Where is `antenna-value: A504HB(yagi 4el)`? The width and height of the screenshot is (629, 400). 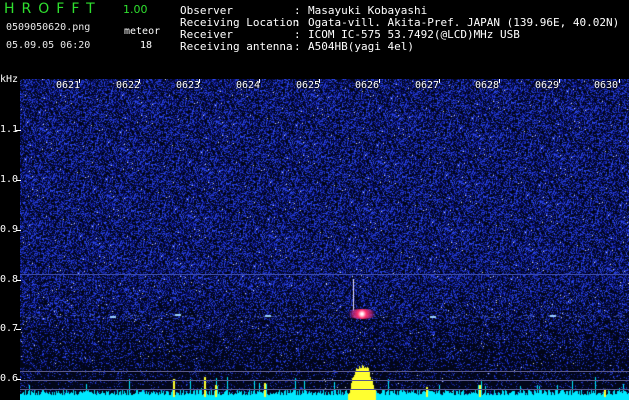 antenna-value: A504HB(yagi 4el) is located at coordinates (361, 46).